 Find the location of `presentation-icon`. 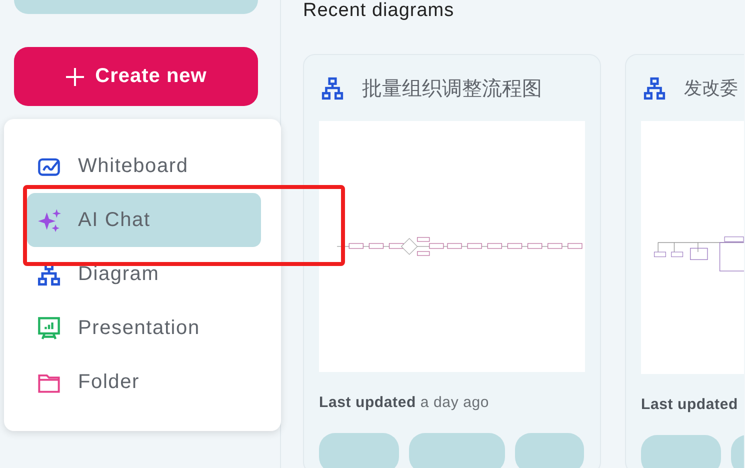

presentation-icon is located at coordinates (49, 328).